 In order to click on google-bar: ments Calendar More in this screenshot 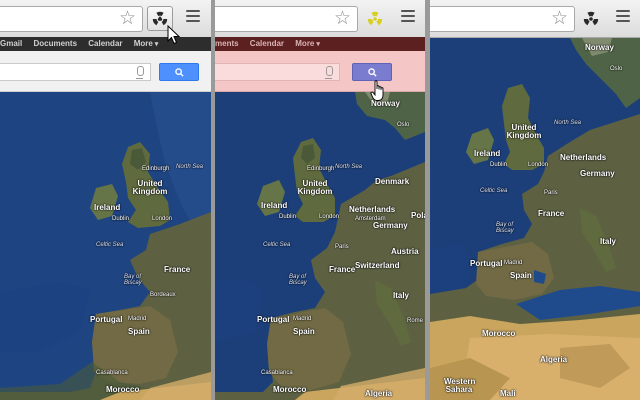, I will do `click(320, 44)`.